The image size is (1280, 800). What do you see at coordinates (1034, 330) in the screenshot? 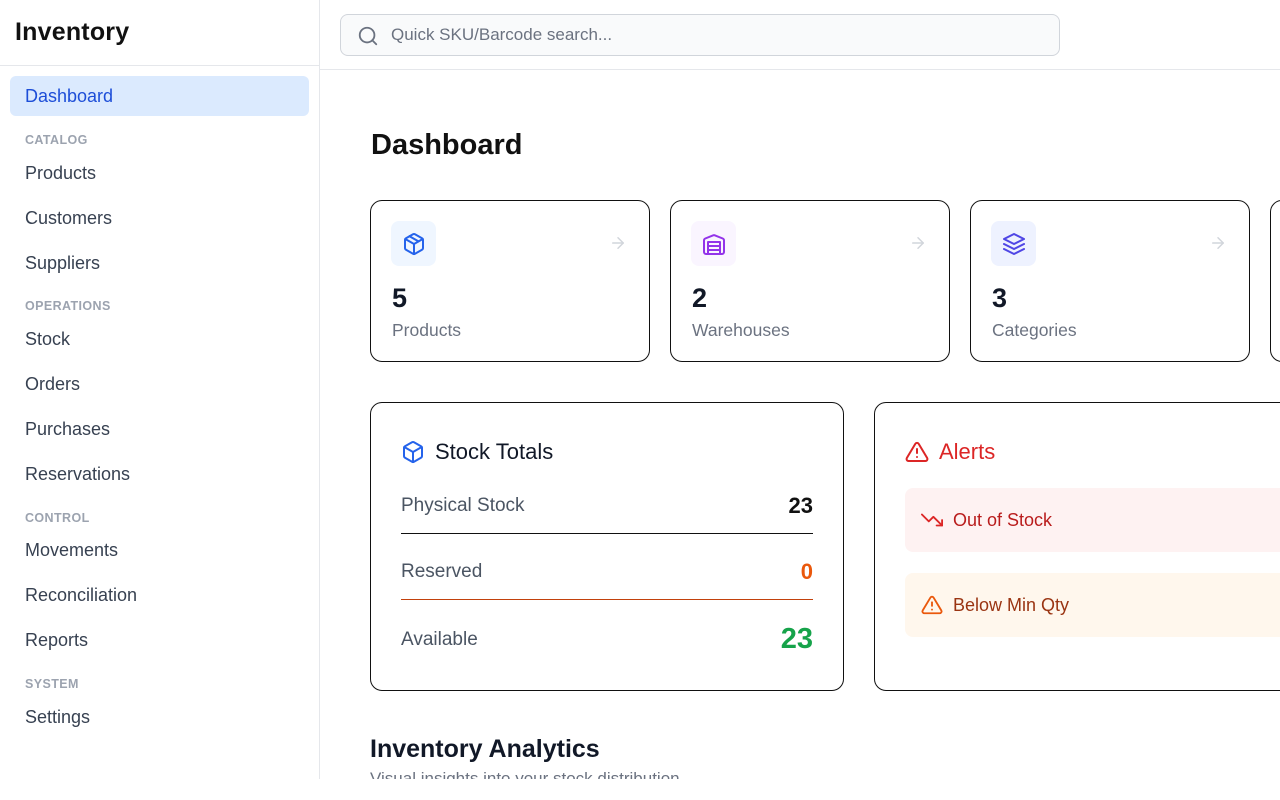
I see `stat-label: Categories` at bounding box center [1034, 330].